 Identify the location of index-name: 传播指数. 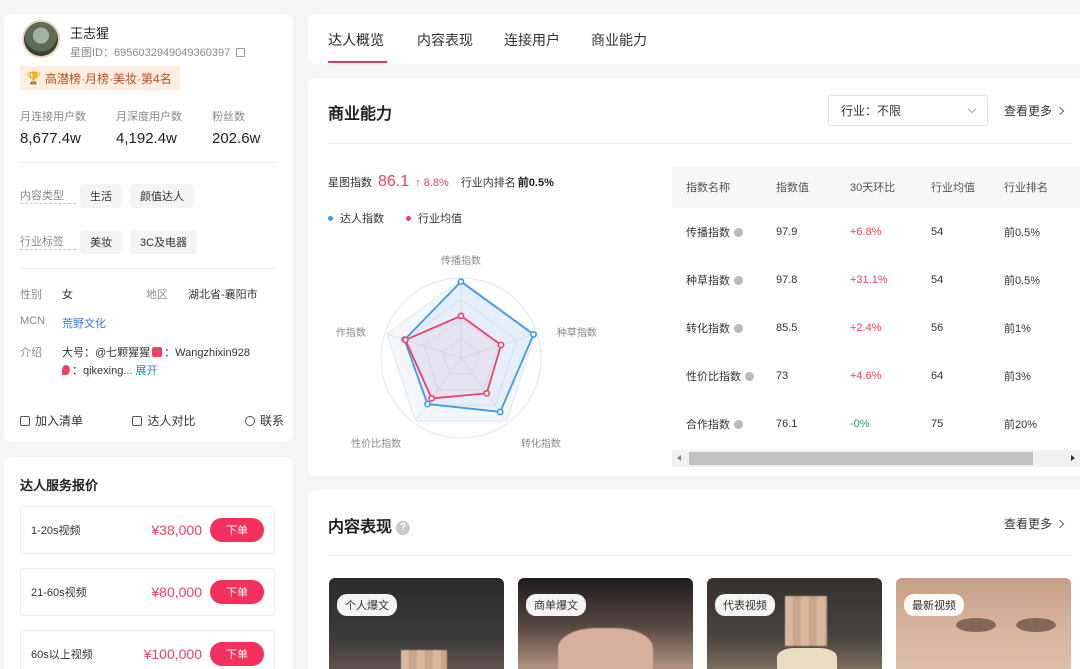
(708, 233).